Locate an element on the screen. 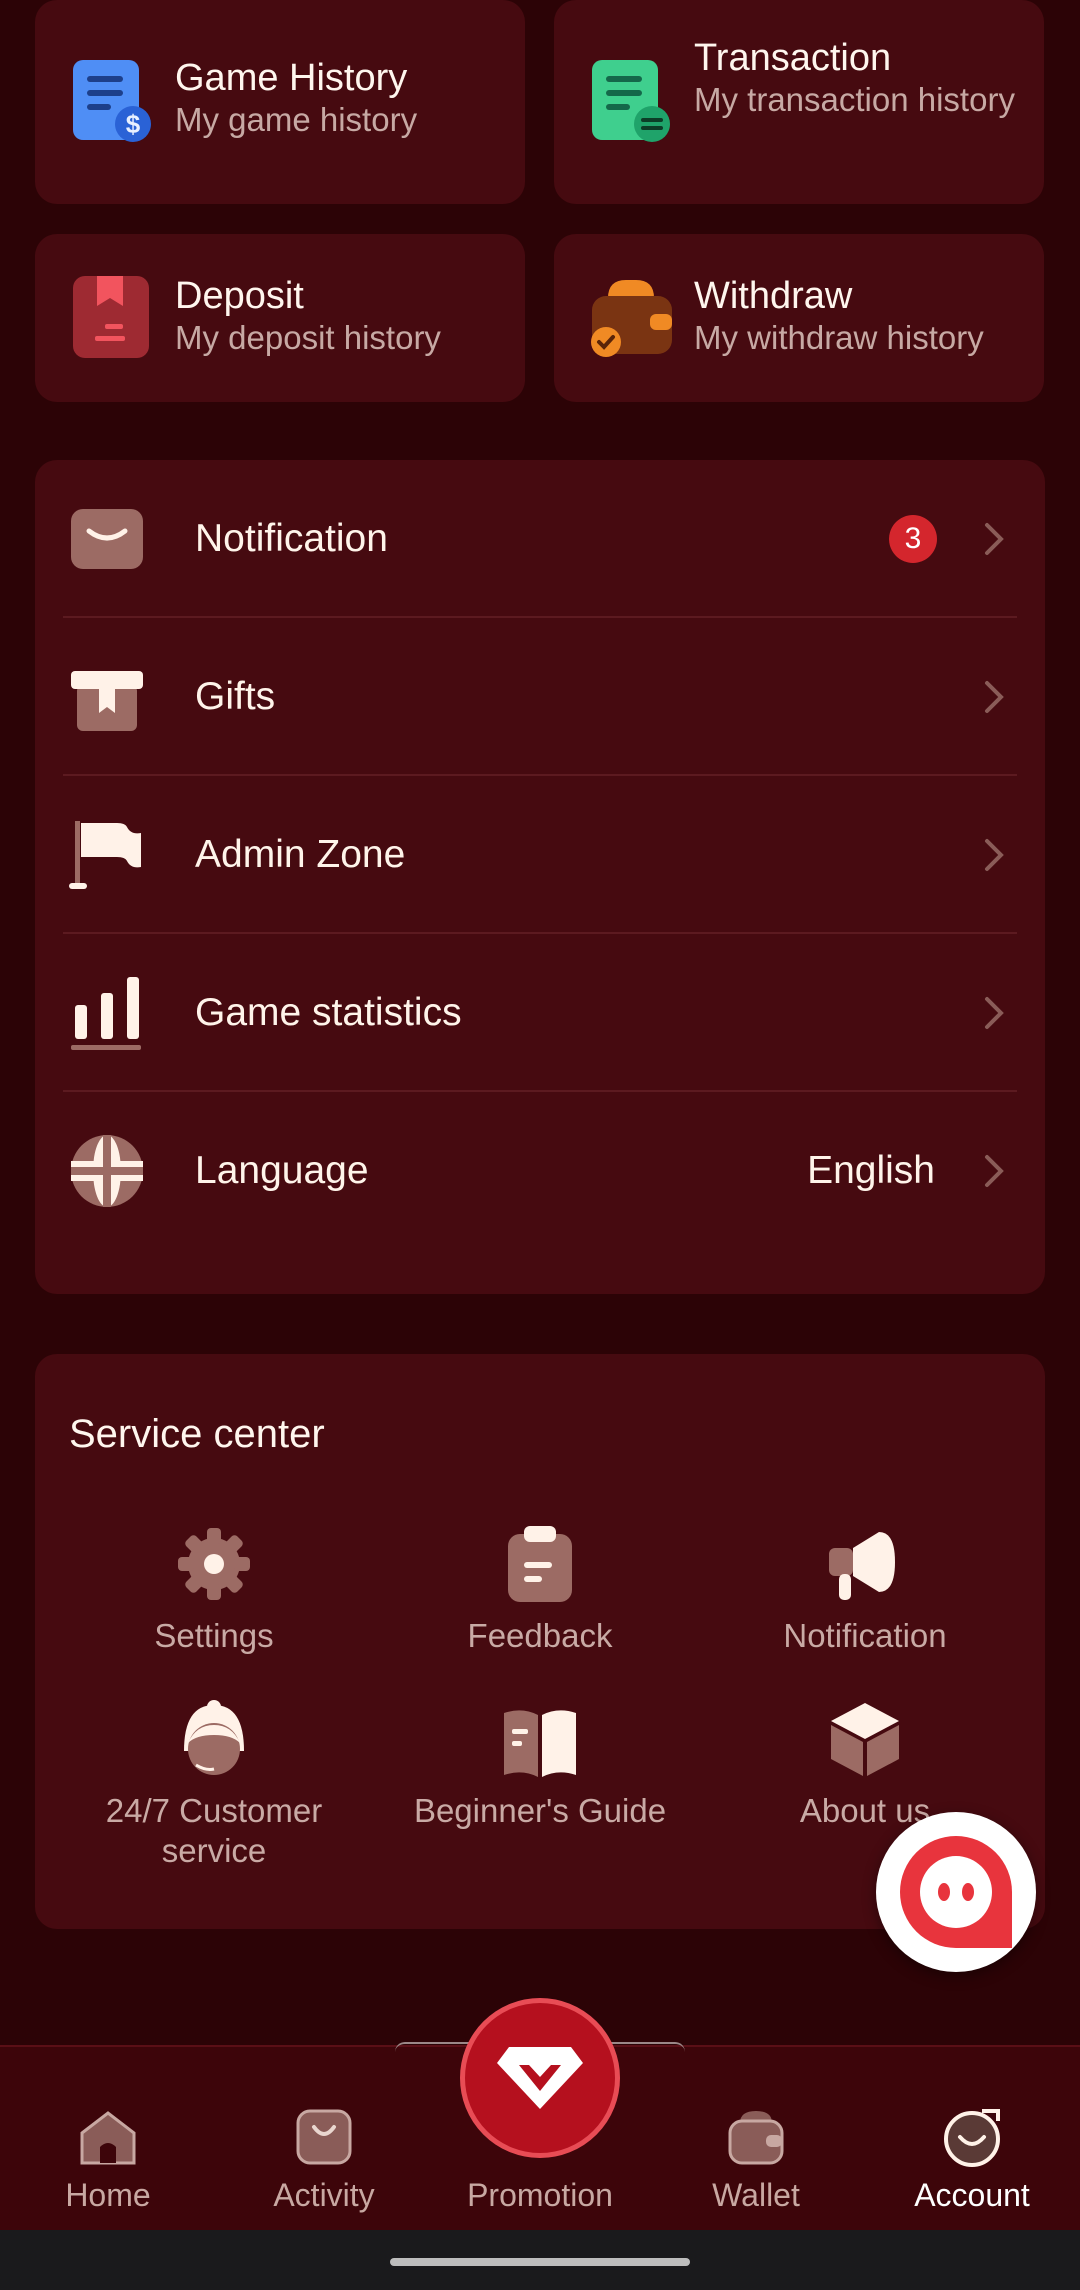  menu-item-label: Language is located at coordinates (282, 1170).